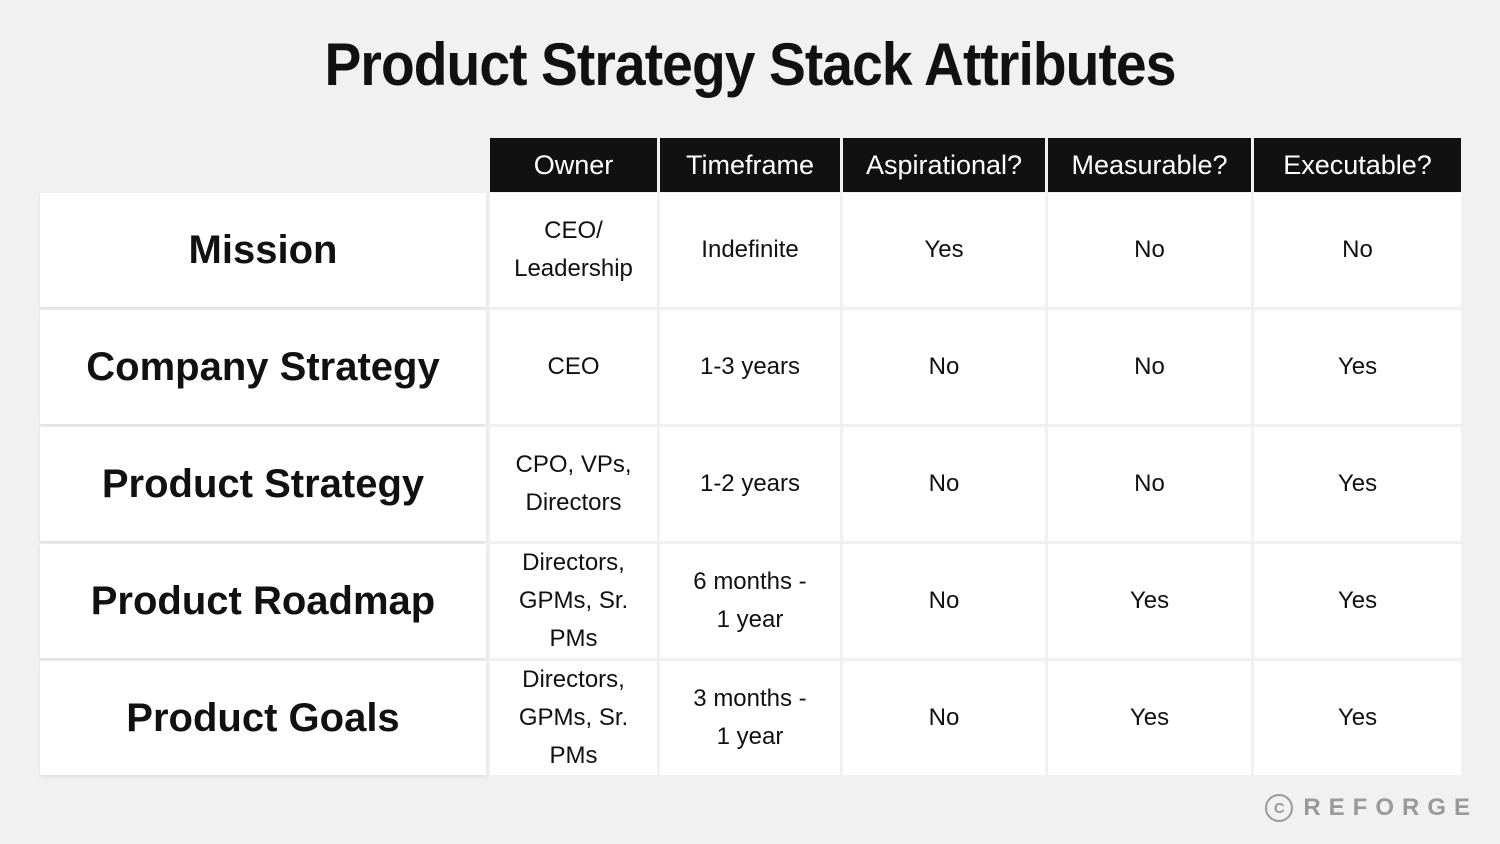  I want to click on table-cell: Indefinite, so click(750, 250).